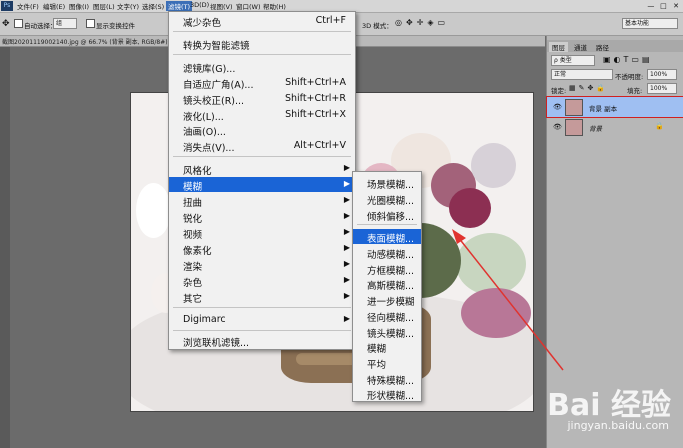 The height and width of the screenshot is (448, 683). I want to click on menu-item-sharpen: 锐化 ▶, so click(262, 217).